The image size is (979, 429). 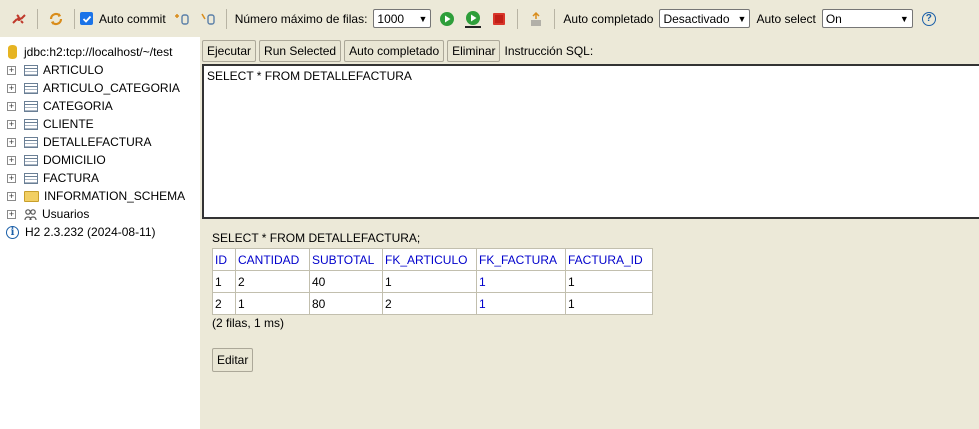 What do you see at coordinates (31, 196) in the screenshot?
I see `folder-icon` at bounding box center [31, 196].